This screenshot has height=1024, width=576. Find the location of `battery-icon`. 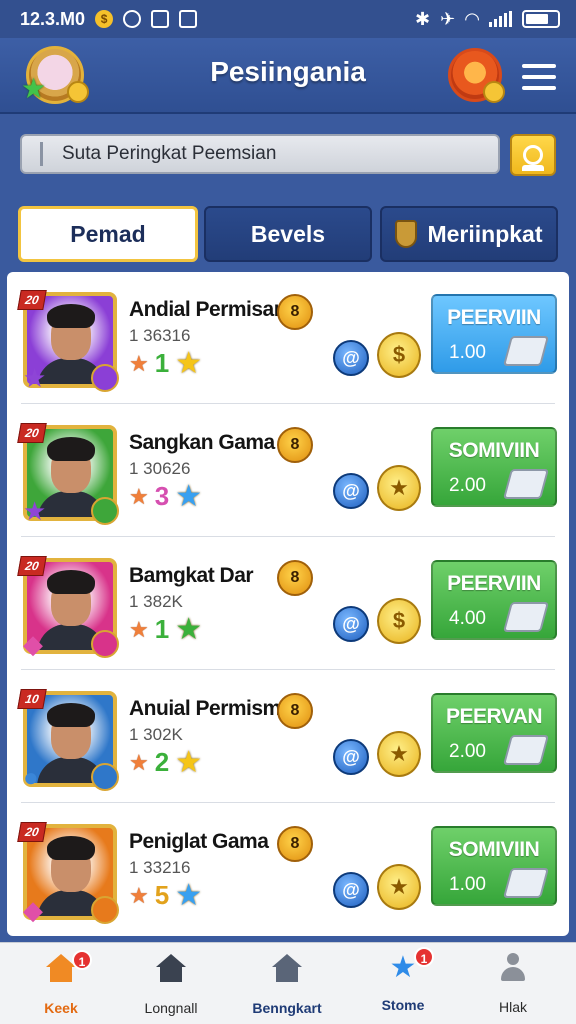

battery-icon is located at coordinates (541, 19).